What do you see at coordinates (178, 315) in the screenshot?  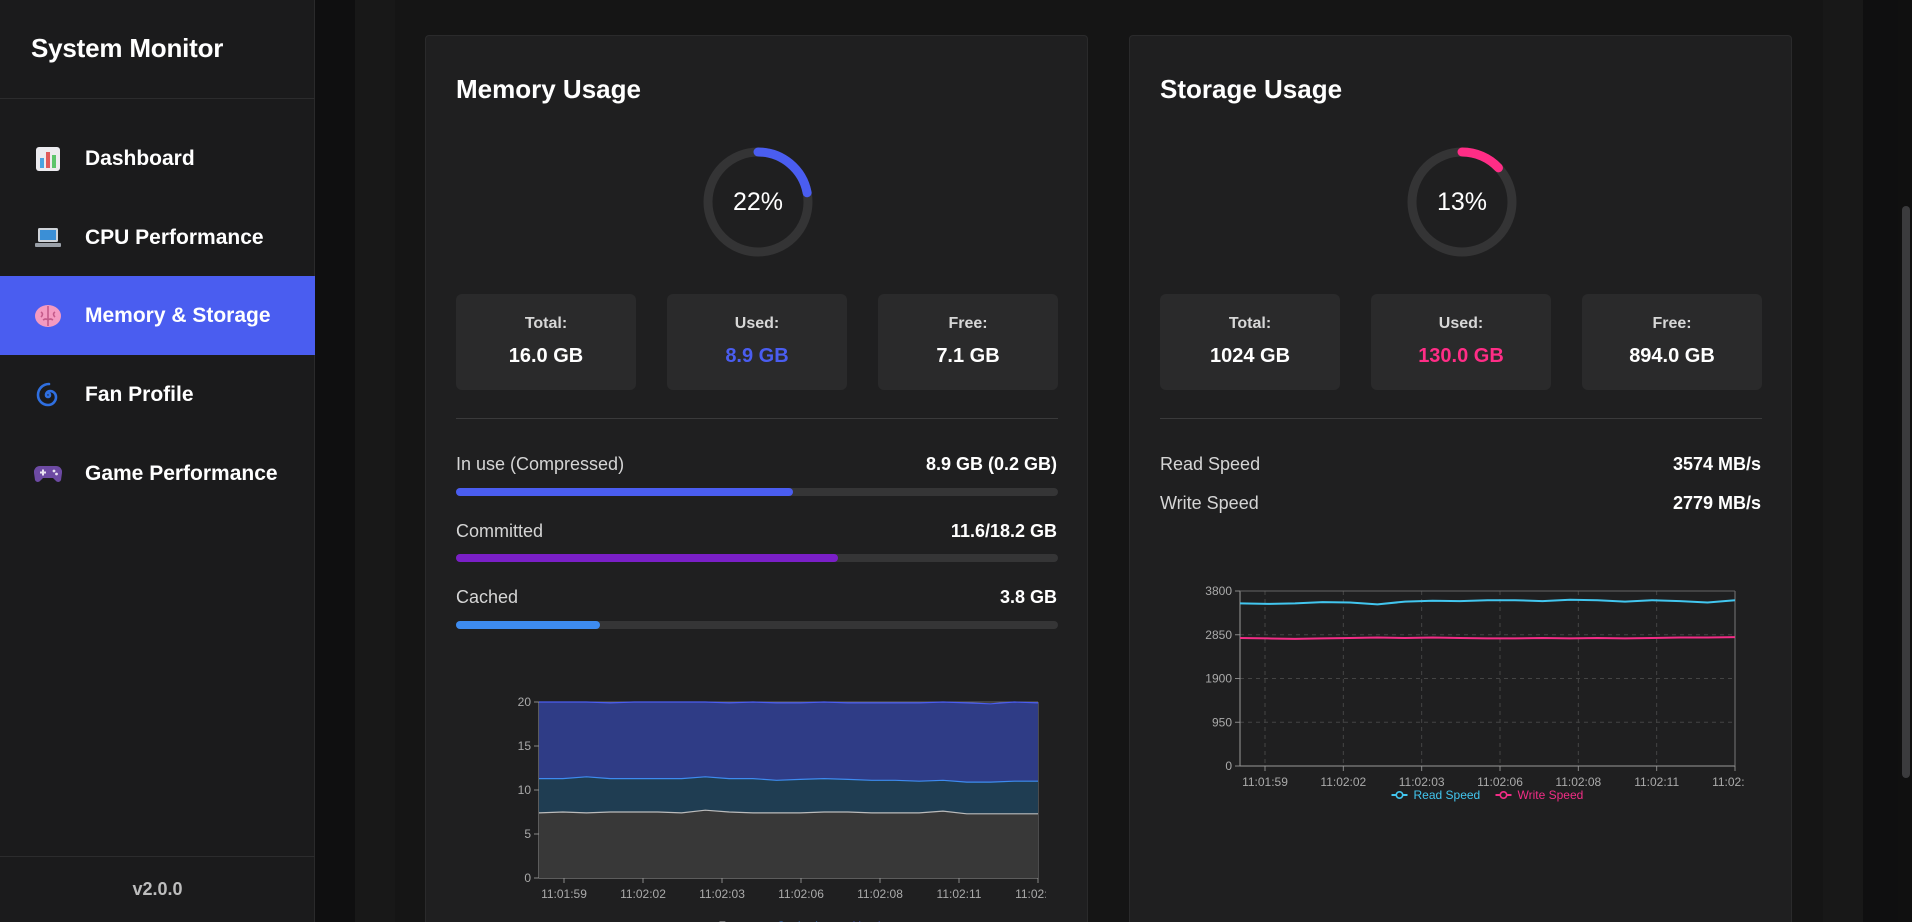 I see `sidebar-item-label: Memory & Storage` at bounding box center [178, 315].